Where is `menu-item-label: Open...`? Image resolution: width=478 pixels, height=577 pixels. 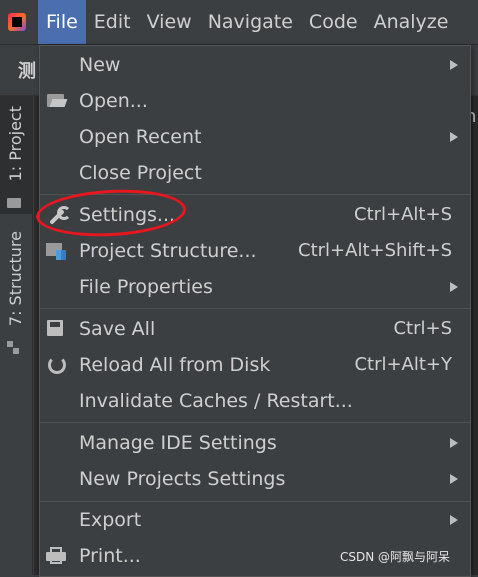 menu-item-label: Open... is located at coordinates (113, 101).